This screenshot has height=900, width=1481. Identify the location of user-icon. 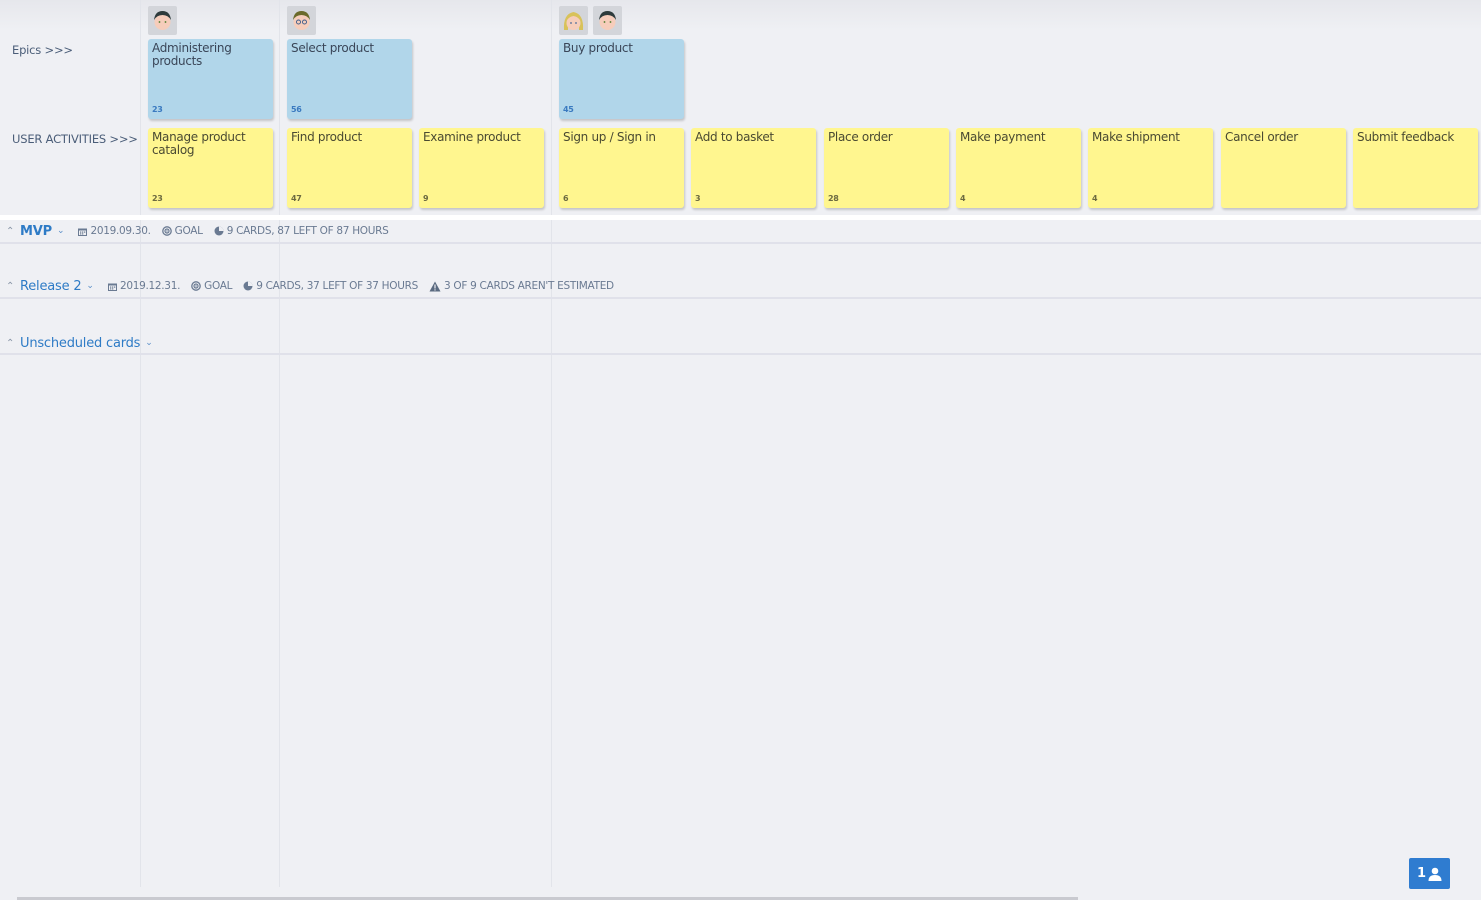
(1435, 874).